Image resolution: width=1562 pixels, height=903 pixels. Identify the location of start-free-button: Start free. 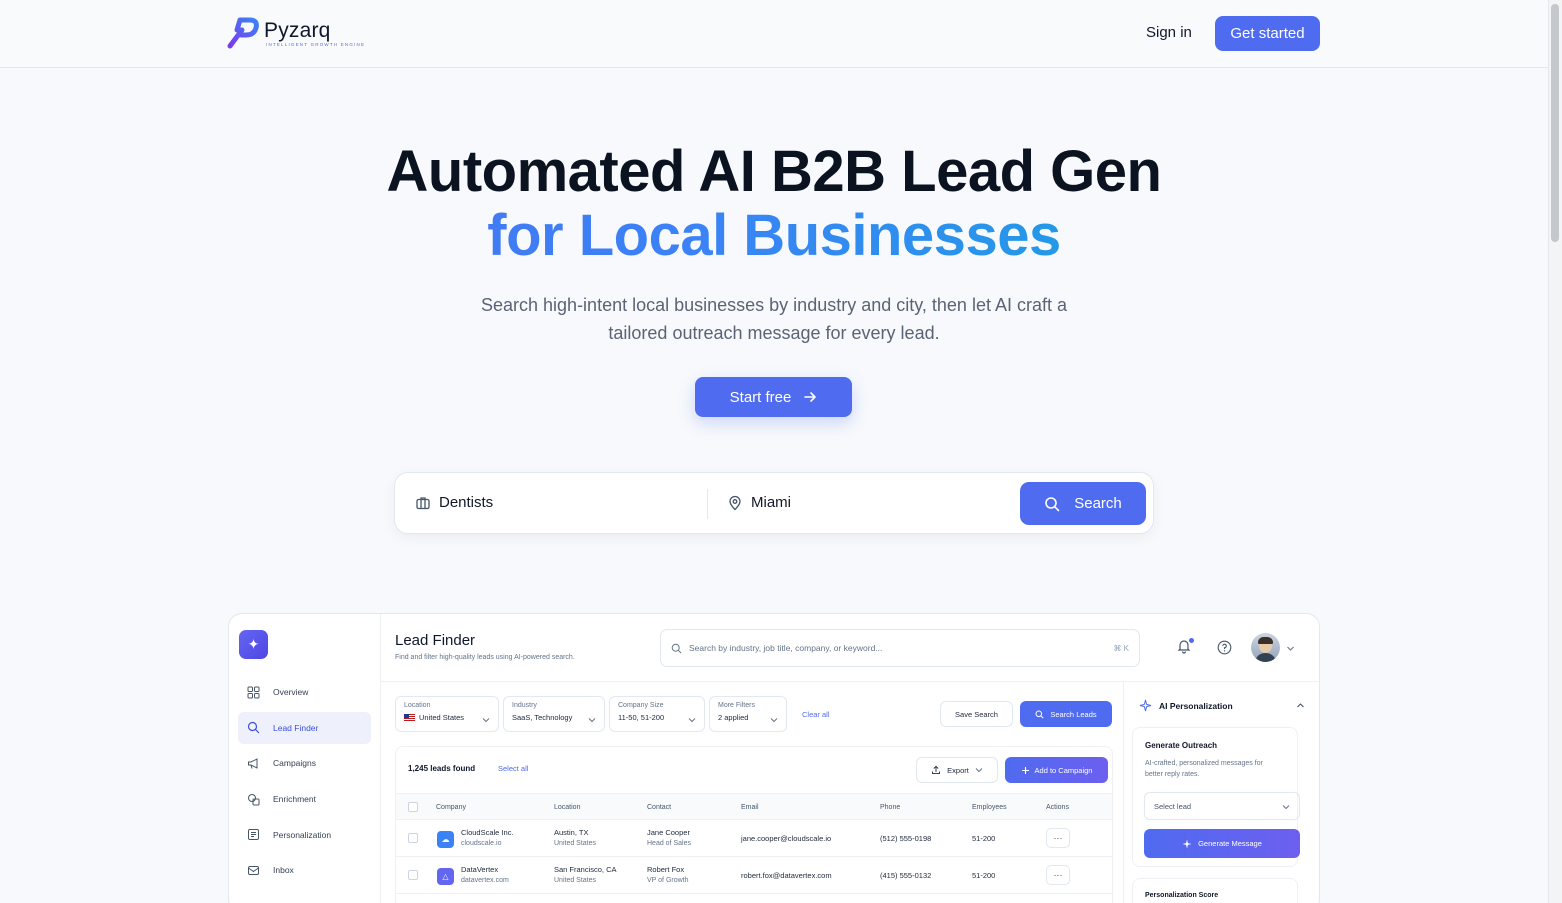
(773, 397).